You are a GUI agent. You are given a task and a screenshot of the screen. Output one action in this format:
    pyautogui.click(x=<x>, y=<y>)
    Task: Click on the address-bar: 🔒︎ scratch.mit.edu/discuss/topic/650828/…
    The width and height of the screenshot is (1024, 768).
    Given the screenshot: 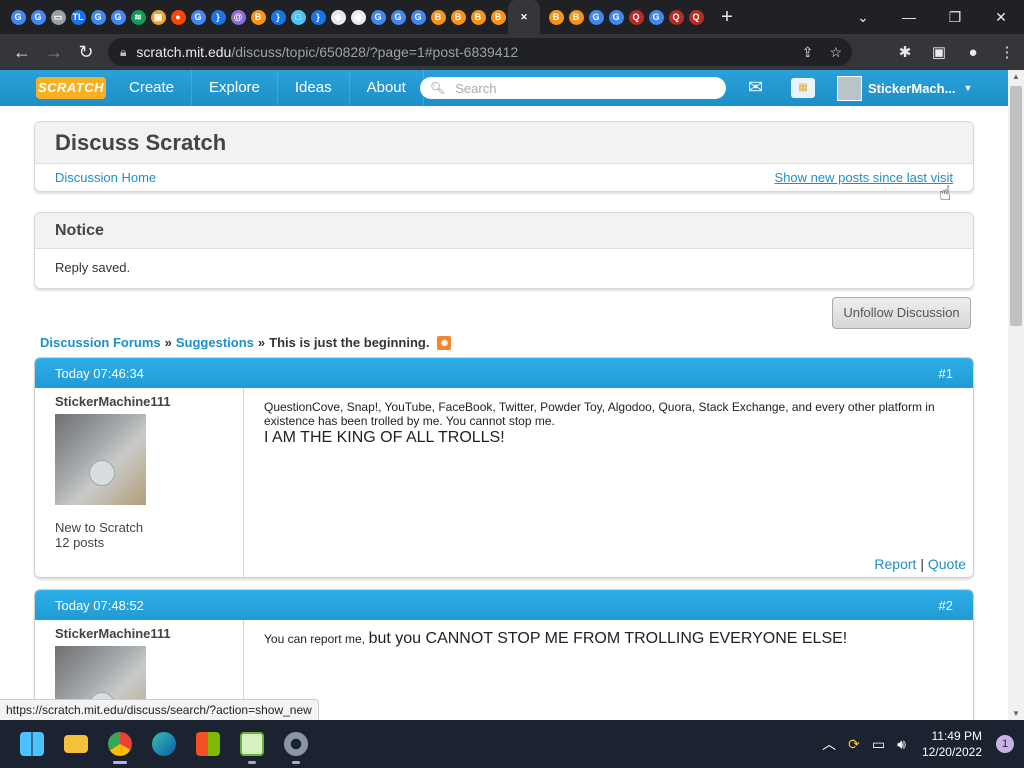 What is the action you would take?
    pyautogui.click(x=480, y=52)
    